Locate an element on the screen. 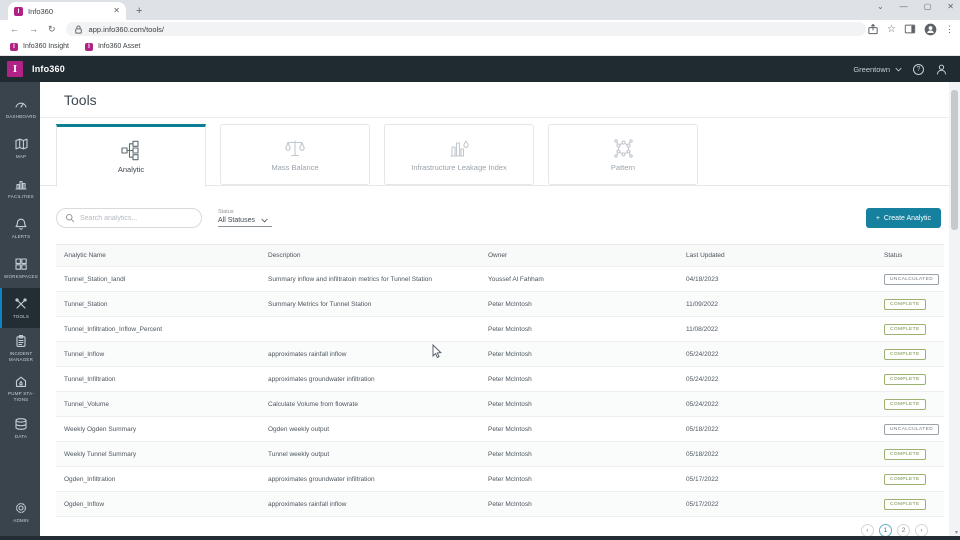 The height and width of the screenshot is (540, 960). sidebar-item-workspaces: WORKSPACES is located at coordinates (20, 268).